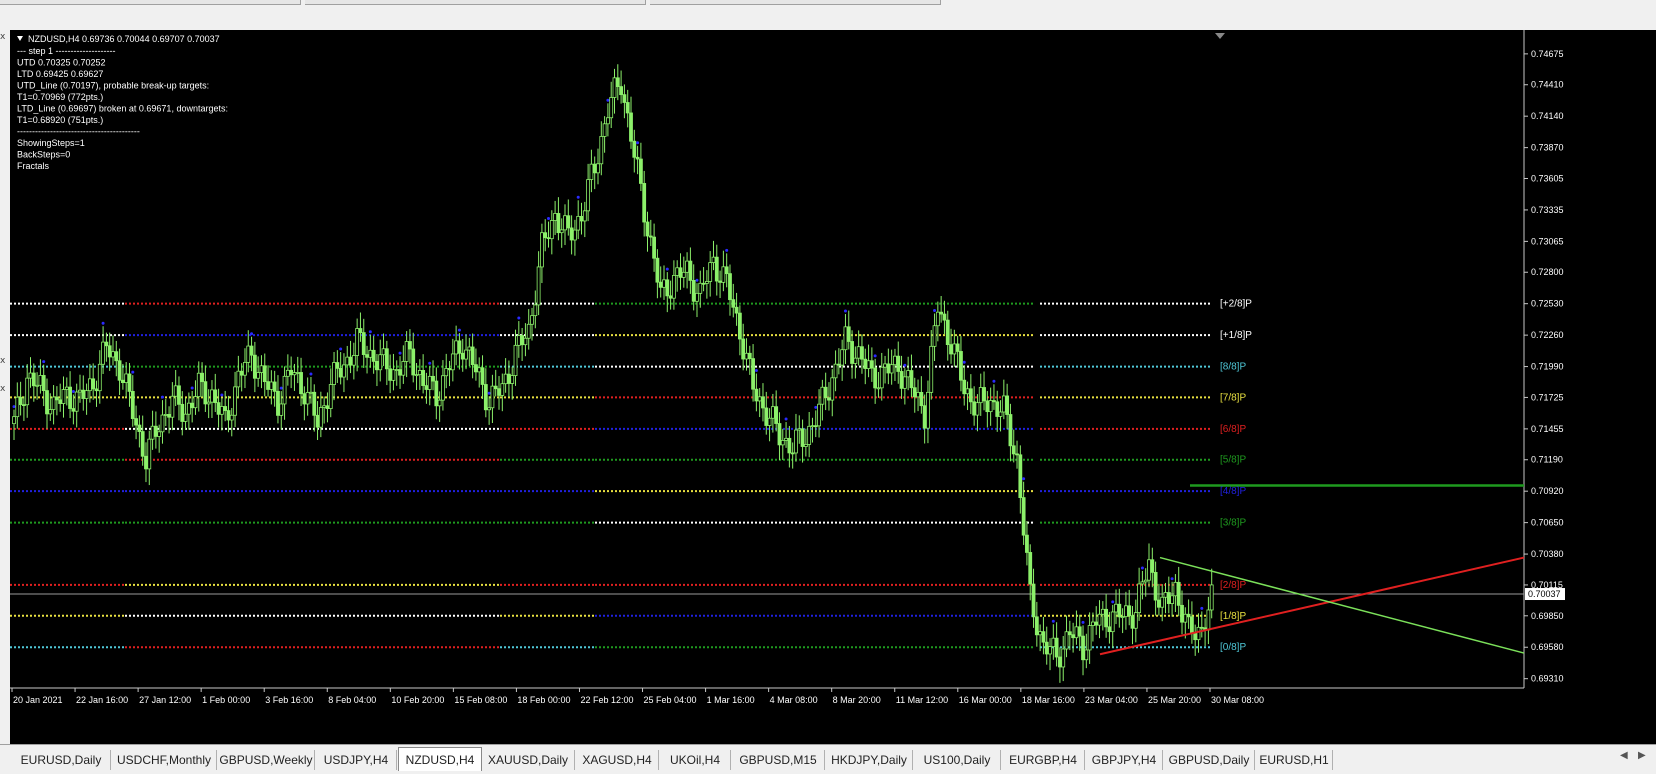  Describe the element at coordinates (869, 760) in the screenshot. I see `chart-tab: HKDJPY,Daily` at that location.